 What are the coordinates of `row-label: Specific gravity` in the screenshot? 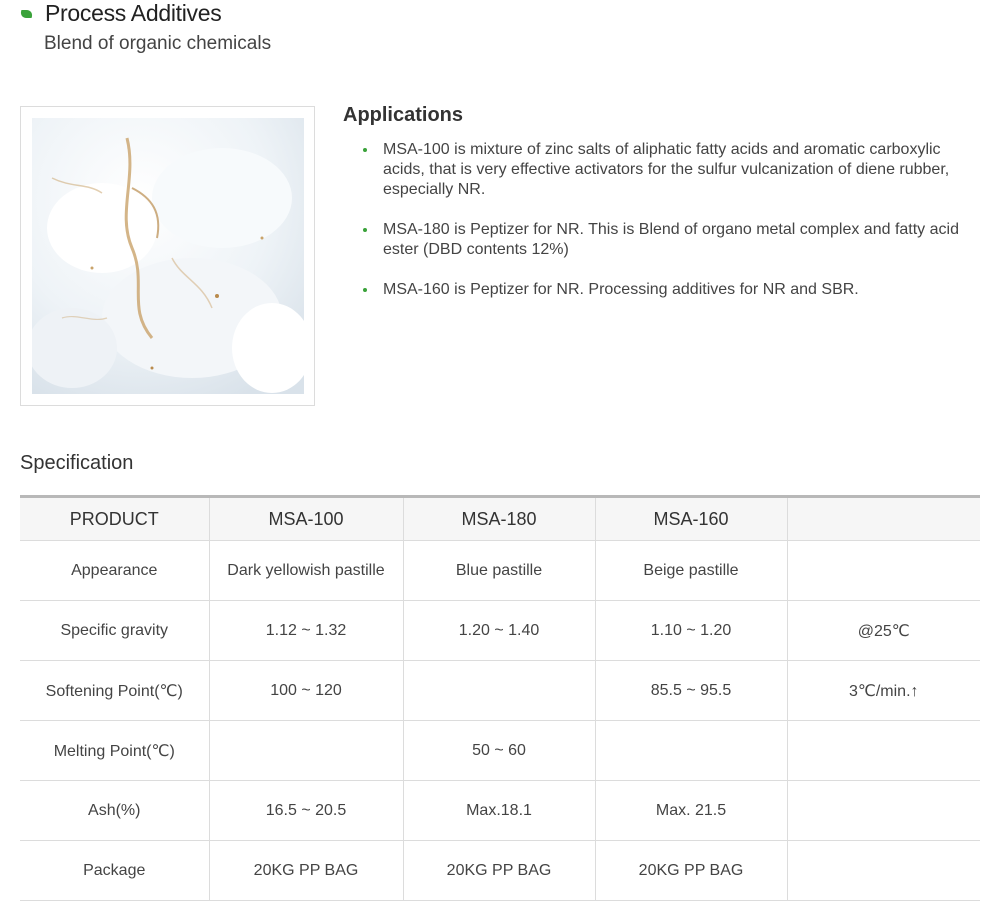 It's located at (115, 630).